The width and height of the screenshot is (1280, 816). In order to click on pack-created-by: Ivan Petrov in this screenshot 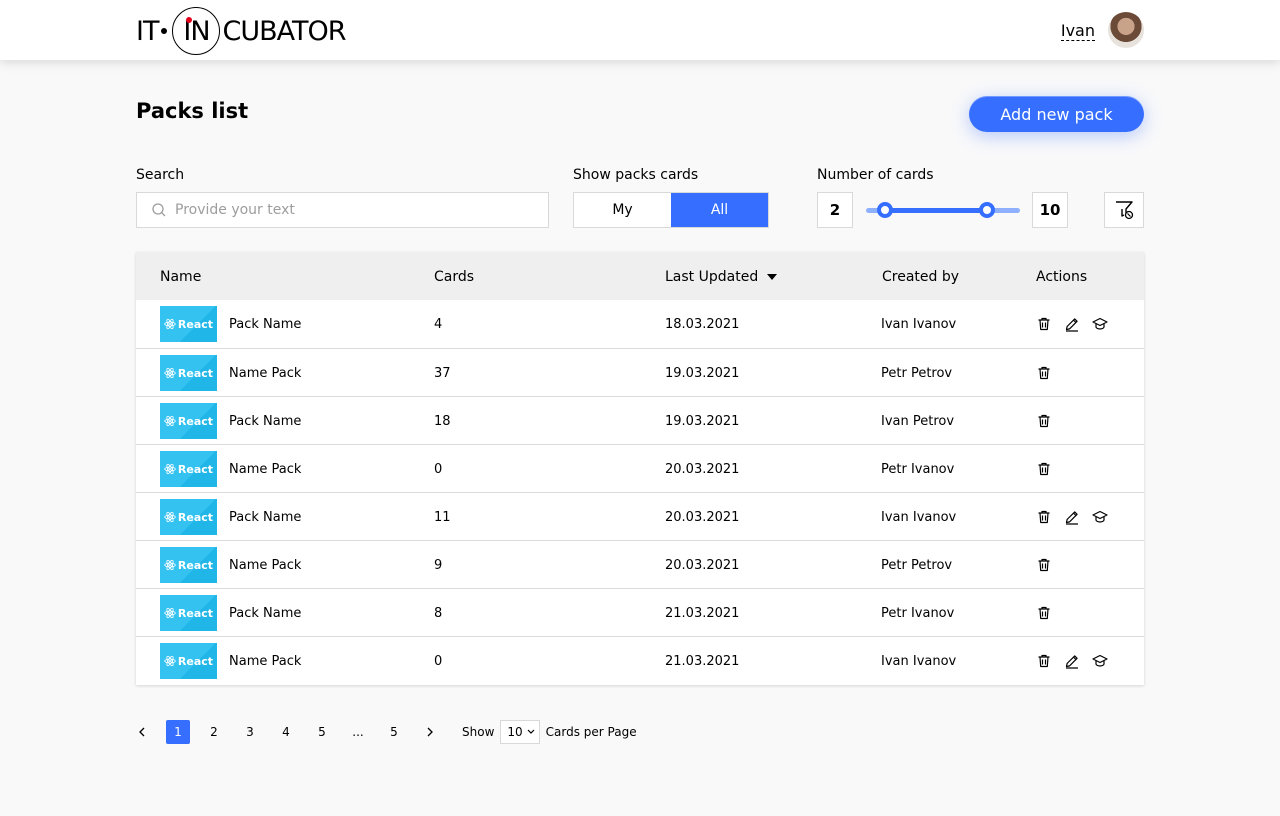, I will do `click(918, 421)`.